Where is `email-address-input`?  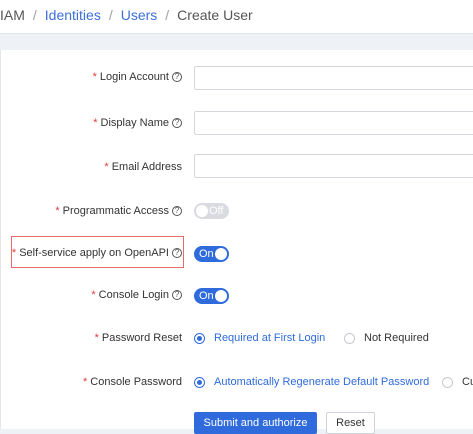
email-address-input is located at coordinates (333, 166).